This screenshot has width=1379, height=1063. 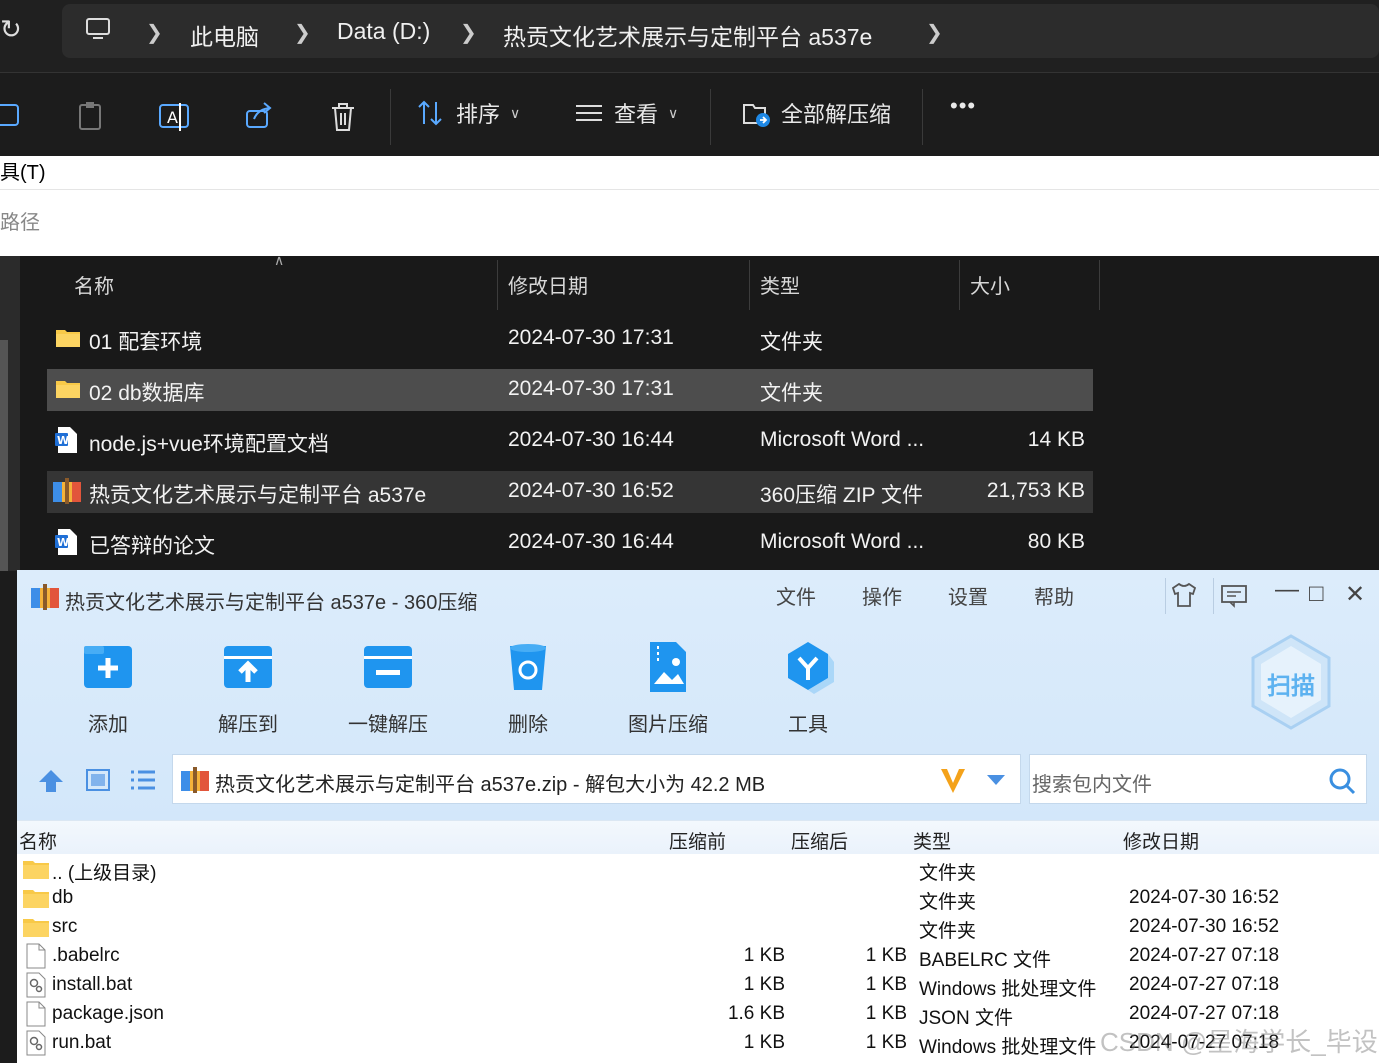 What do you see at coordinates (570, 390) in the screenshot?
I see `file-row: 02 db数据库 2024-07-30 17:31 文件夹` at bounding box center [570, 390].